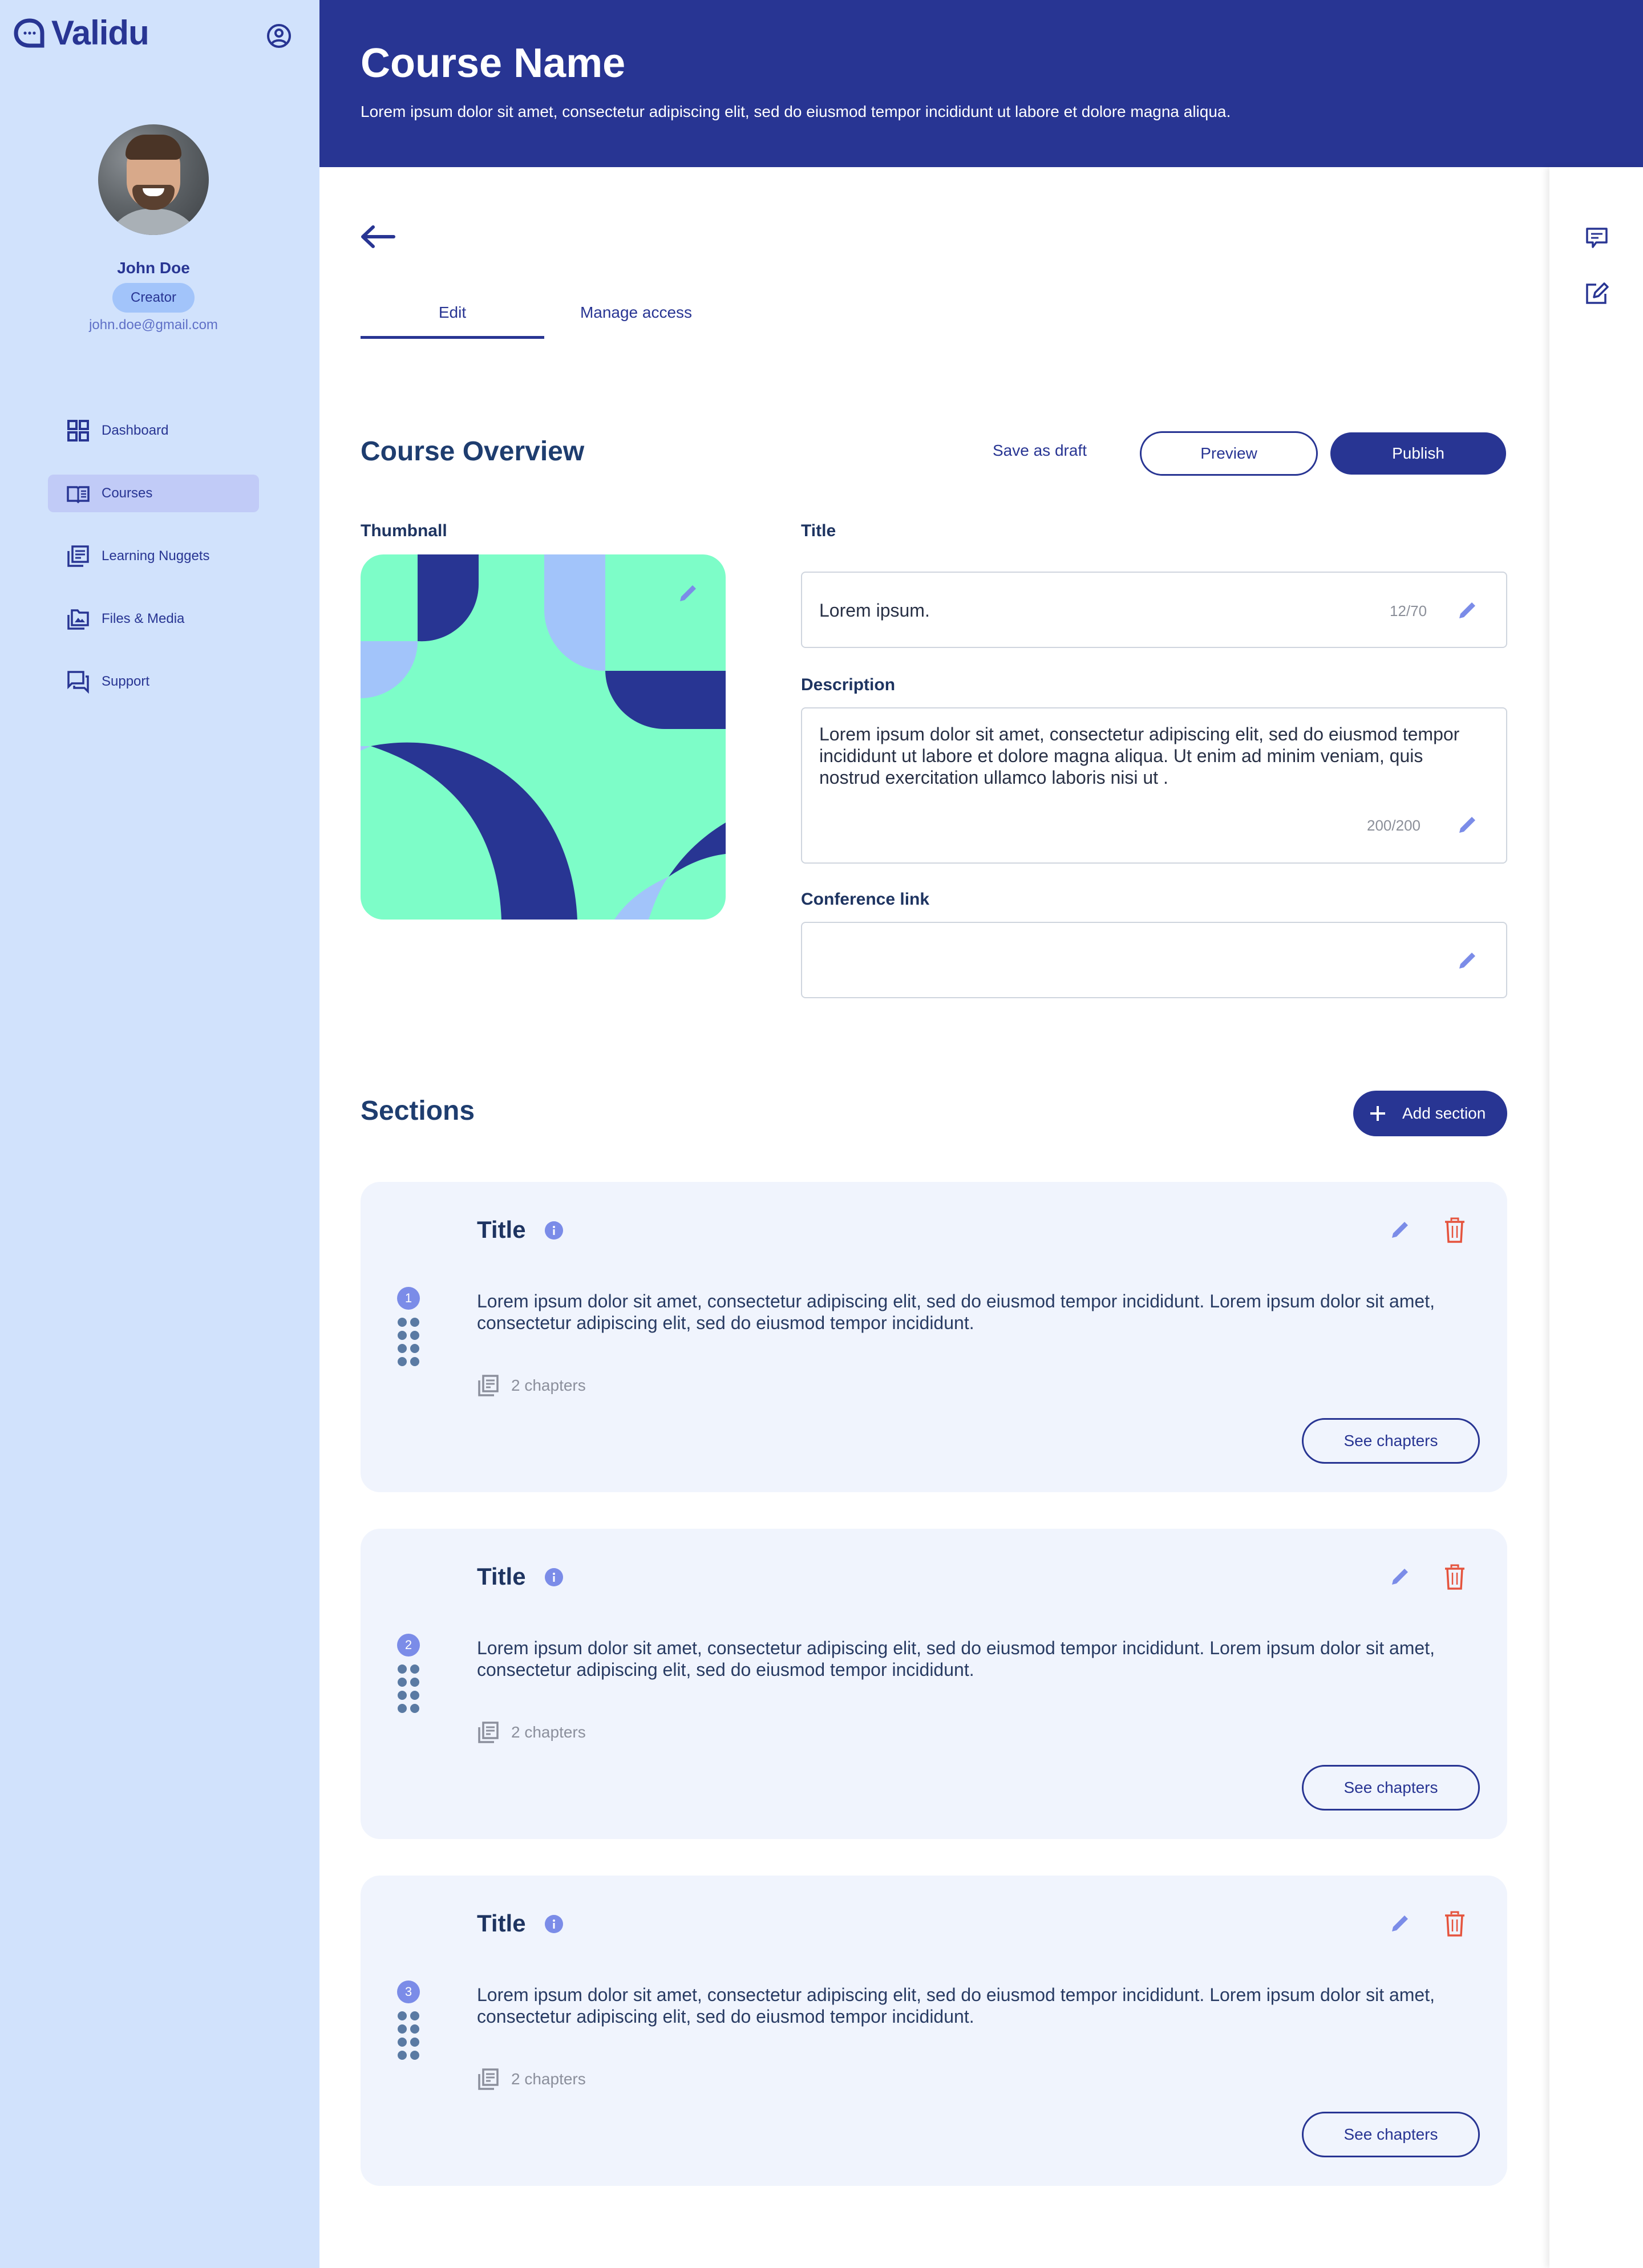 The image size is (1643, 2268). What do you see at coordinates (1229, 453) in the screenshot?
I see `preview-button: Preview` at bounding box center [1229, 453].